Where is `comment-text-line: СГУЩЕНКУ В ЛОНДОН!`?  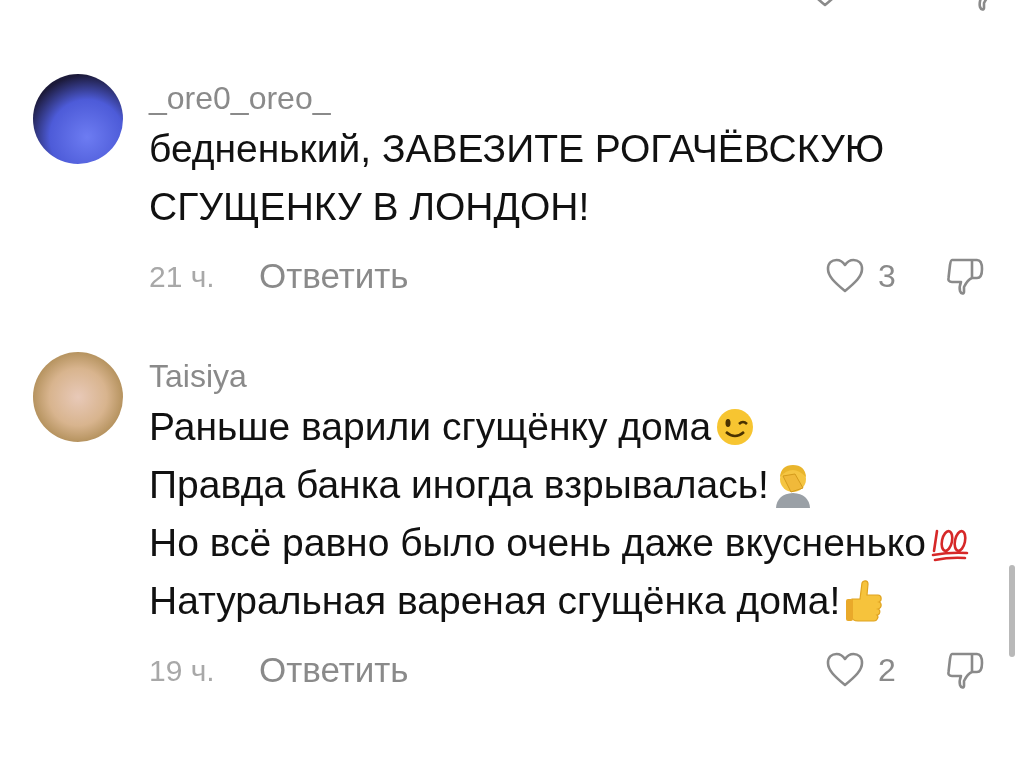 comment-text-line: СГУЩЕНКУ В ЛОНДОН! is located at coordinates (369, 207).